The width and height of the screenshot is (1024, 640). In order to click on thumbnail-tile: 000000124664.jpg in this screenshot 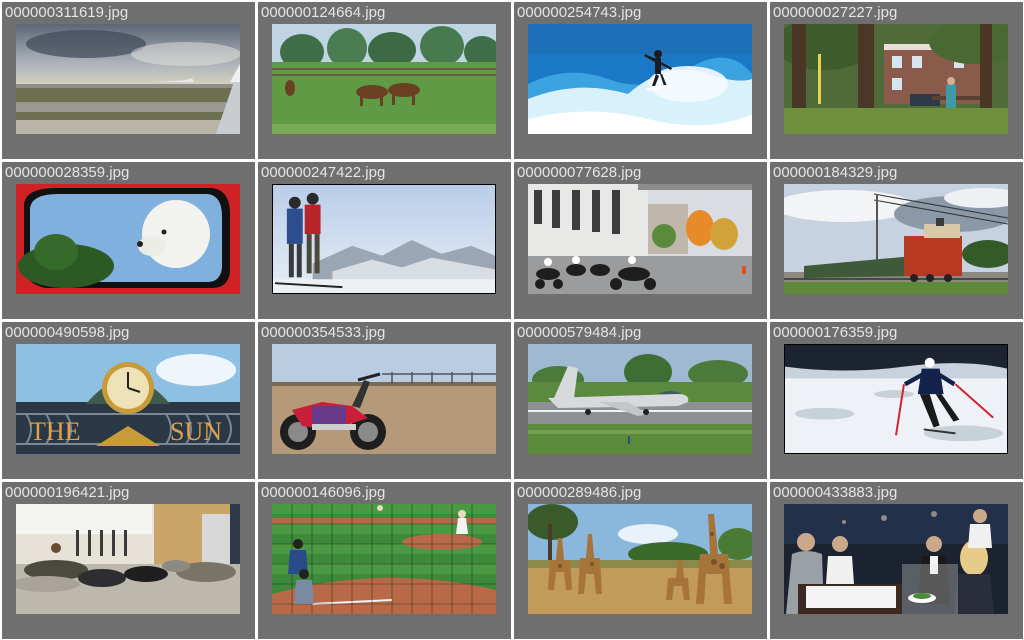, I will do `click(384, 80)`.